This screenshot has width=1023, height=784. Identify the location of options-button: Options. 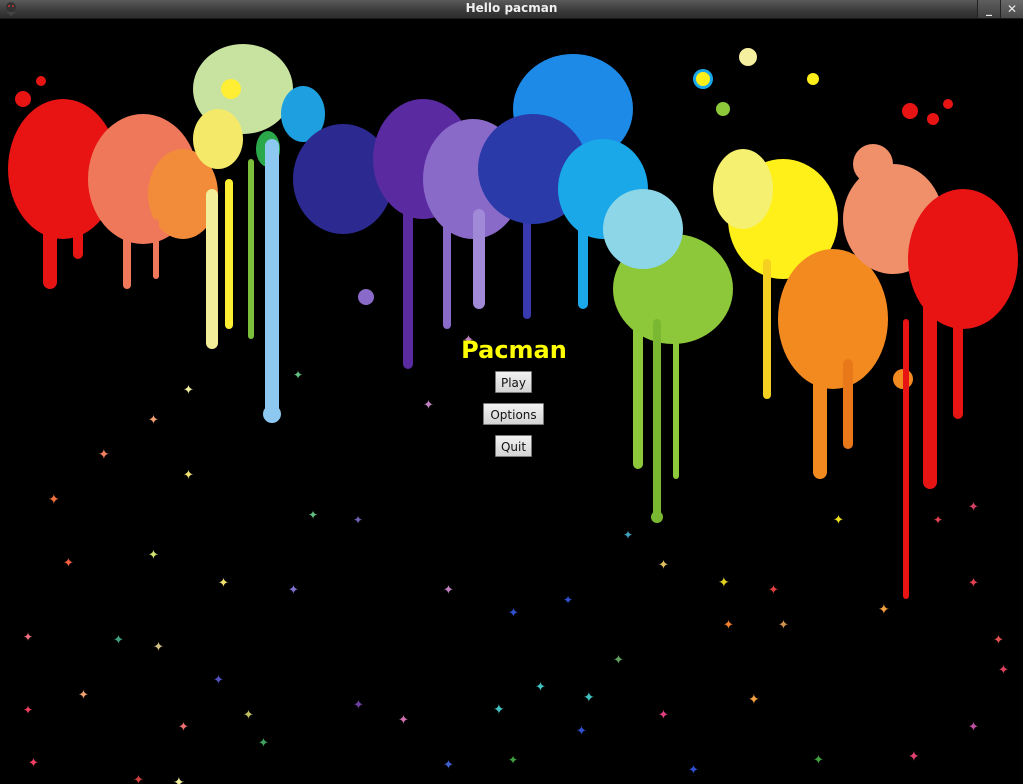
(513, 414).